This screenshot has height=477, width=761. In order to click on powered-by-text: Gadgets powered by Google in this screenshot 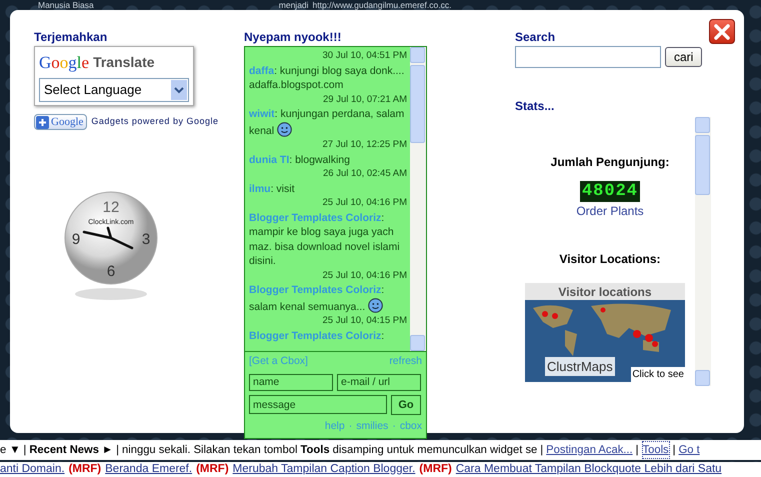, I will do `click(154, 121)`.